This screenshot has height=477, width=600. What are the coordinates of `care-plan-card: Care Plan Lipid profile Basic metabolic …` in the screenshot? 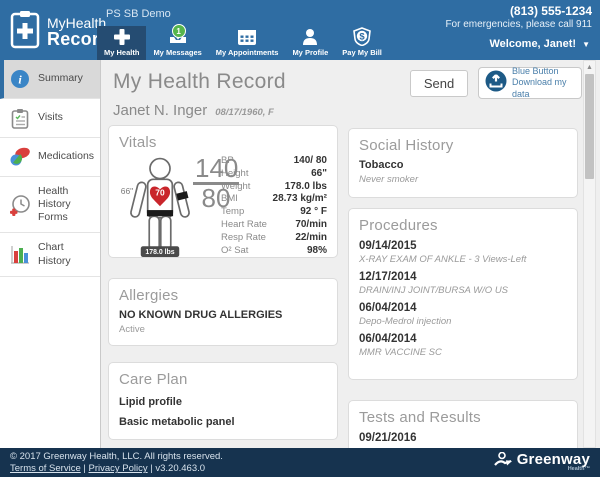 It's located at (223, 401).